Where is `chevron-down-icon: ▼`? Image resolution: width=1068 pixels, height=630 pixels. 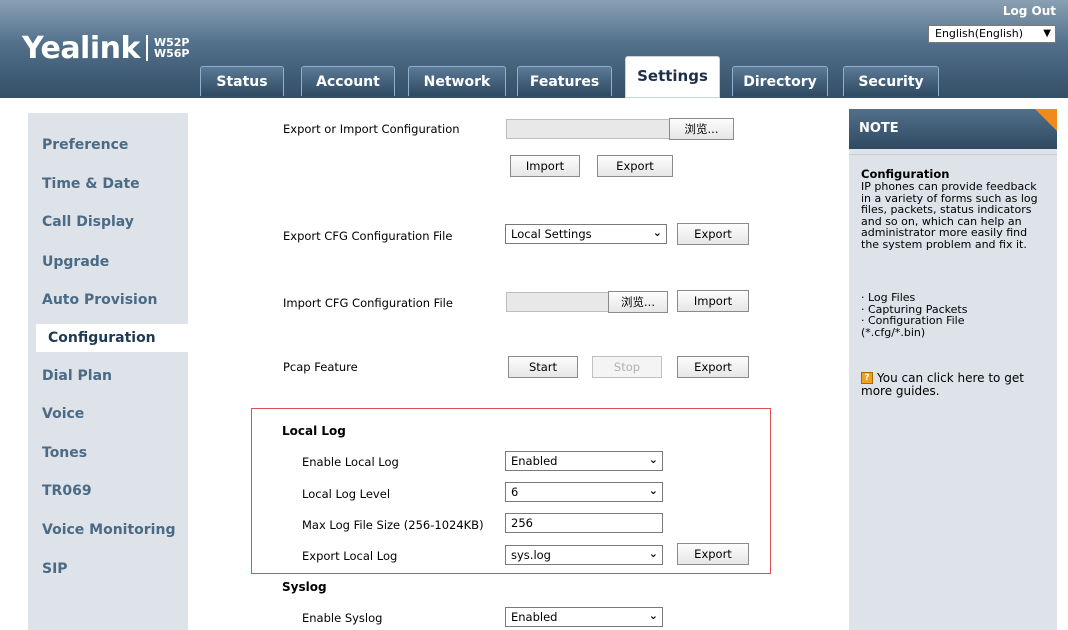 chevron-down-icon: ▼ is located at coordinates (1047, 33).